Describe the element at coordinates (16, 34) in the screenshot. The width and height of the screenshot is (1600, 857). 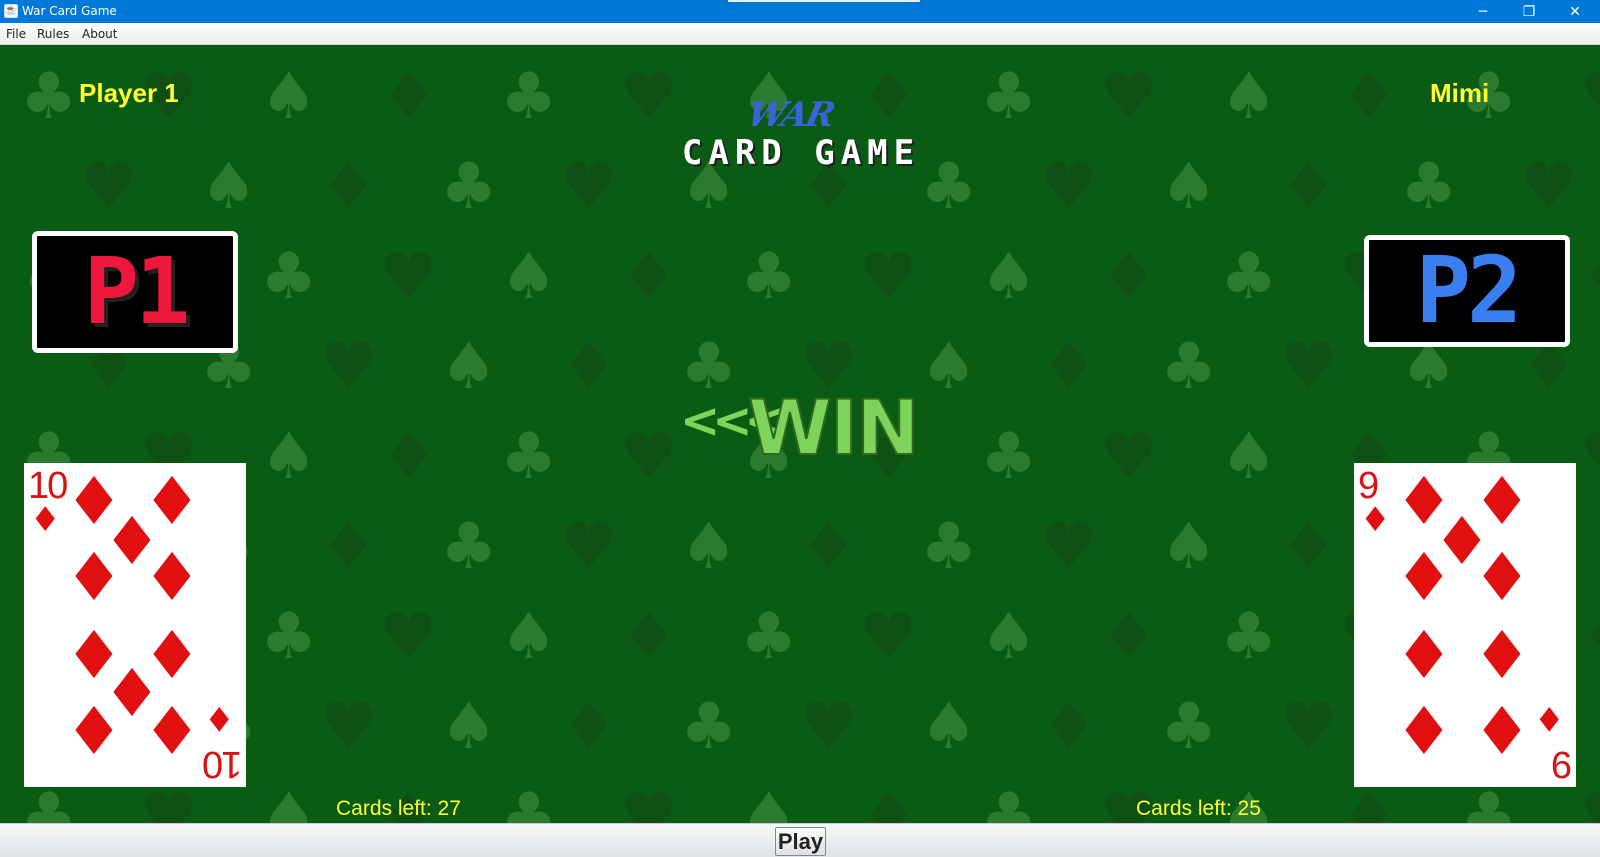
I see `menu-file: File` at that location.